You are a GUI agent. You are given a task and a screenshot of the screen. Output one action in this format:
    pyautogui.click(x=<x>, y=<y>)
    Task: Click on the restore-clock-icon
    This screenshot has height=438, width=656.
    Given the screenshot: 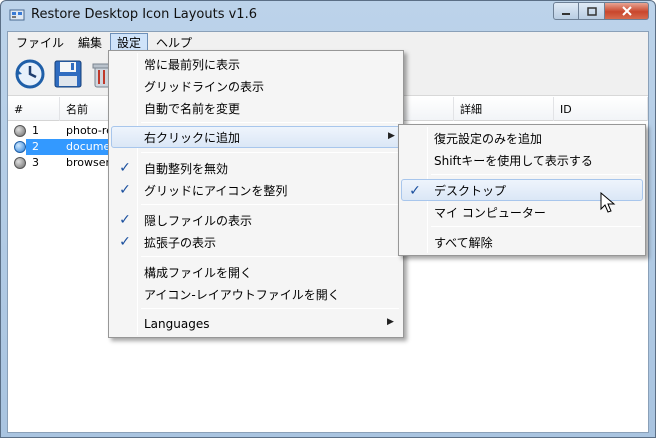 What is the action you would take?
    pyautogui.click(x=30, y=74)
    